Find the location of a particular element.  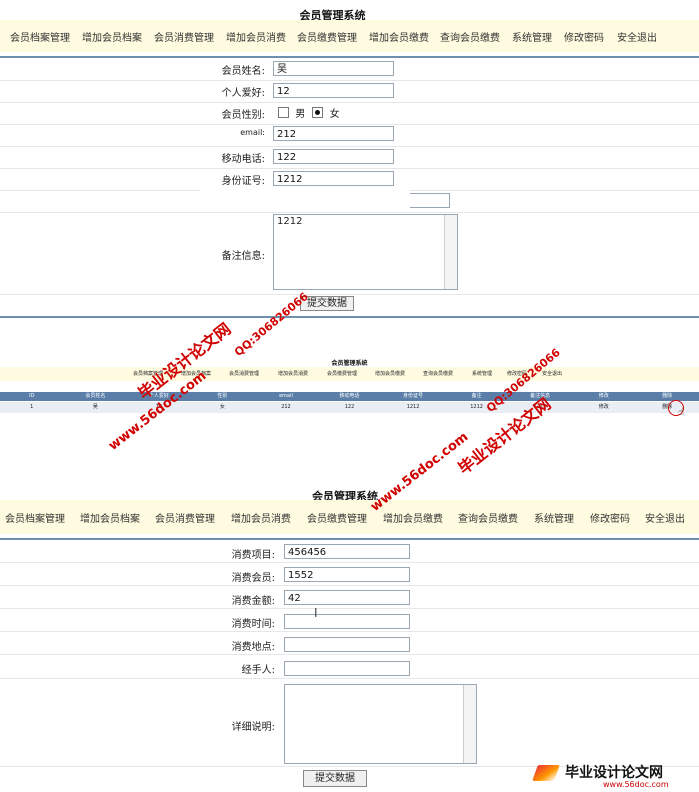

email-input: 212 is located at coordinates (333, 133).